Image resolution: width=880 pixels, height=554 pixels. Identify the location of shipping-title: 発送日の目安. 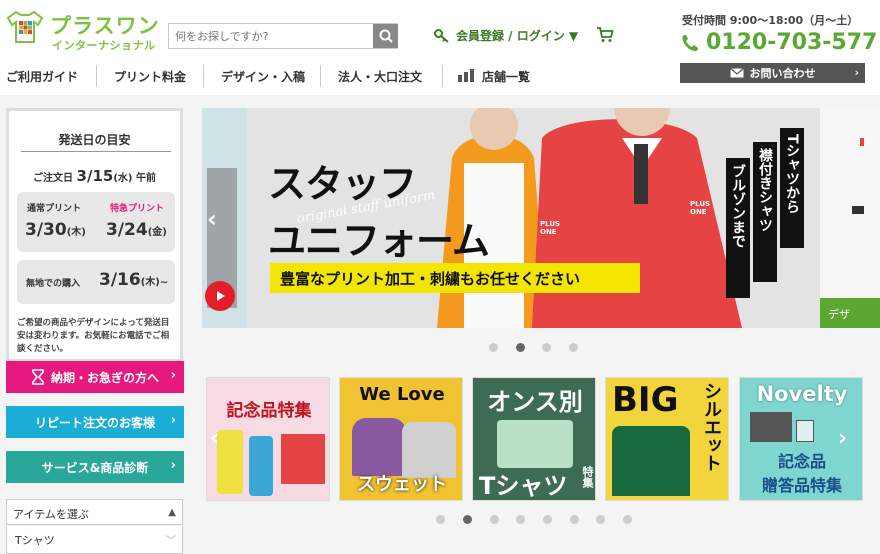
(94, 140).